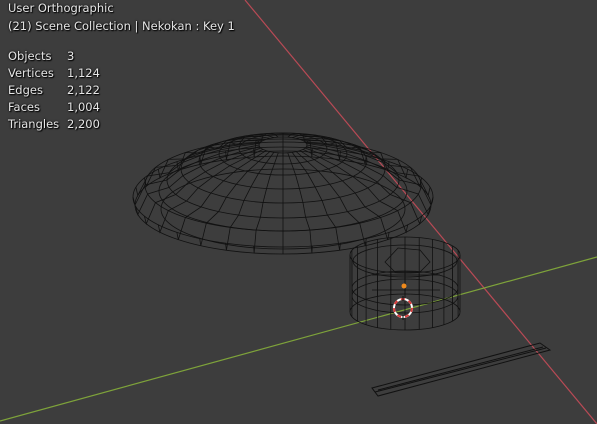  What do you see at coordinates (25, 89) in the screenshot?
I see `stat-label: Edges` at bounding box center [25, 89].